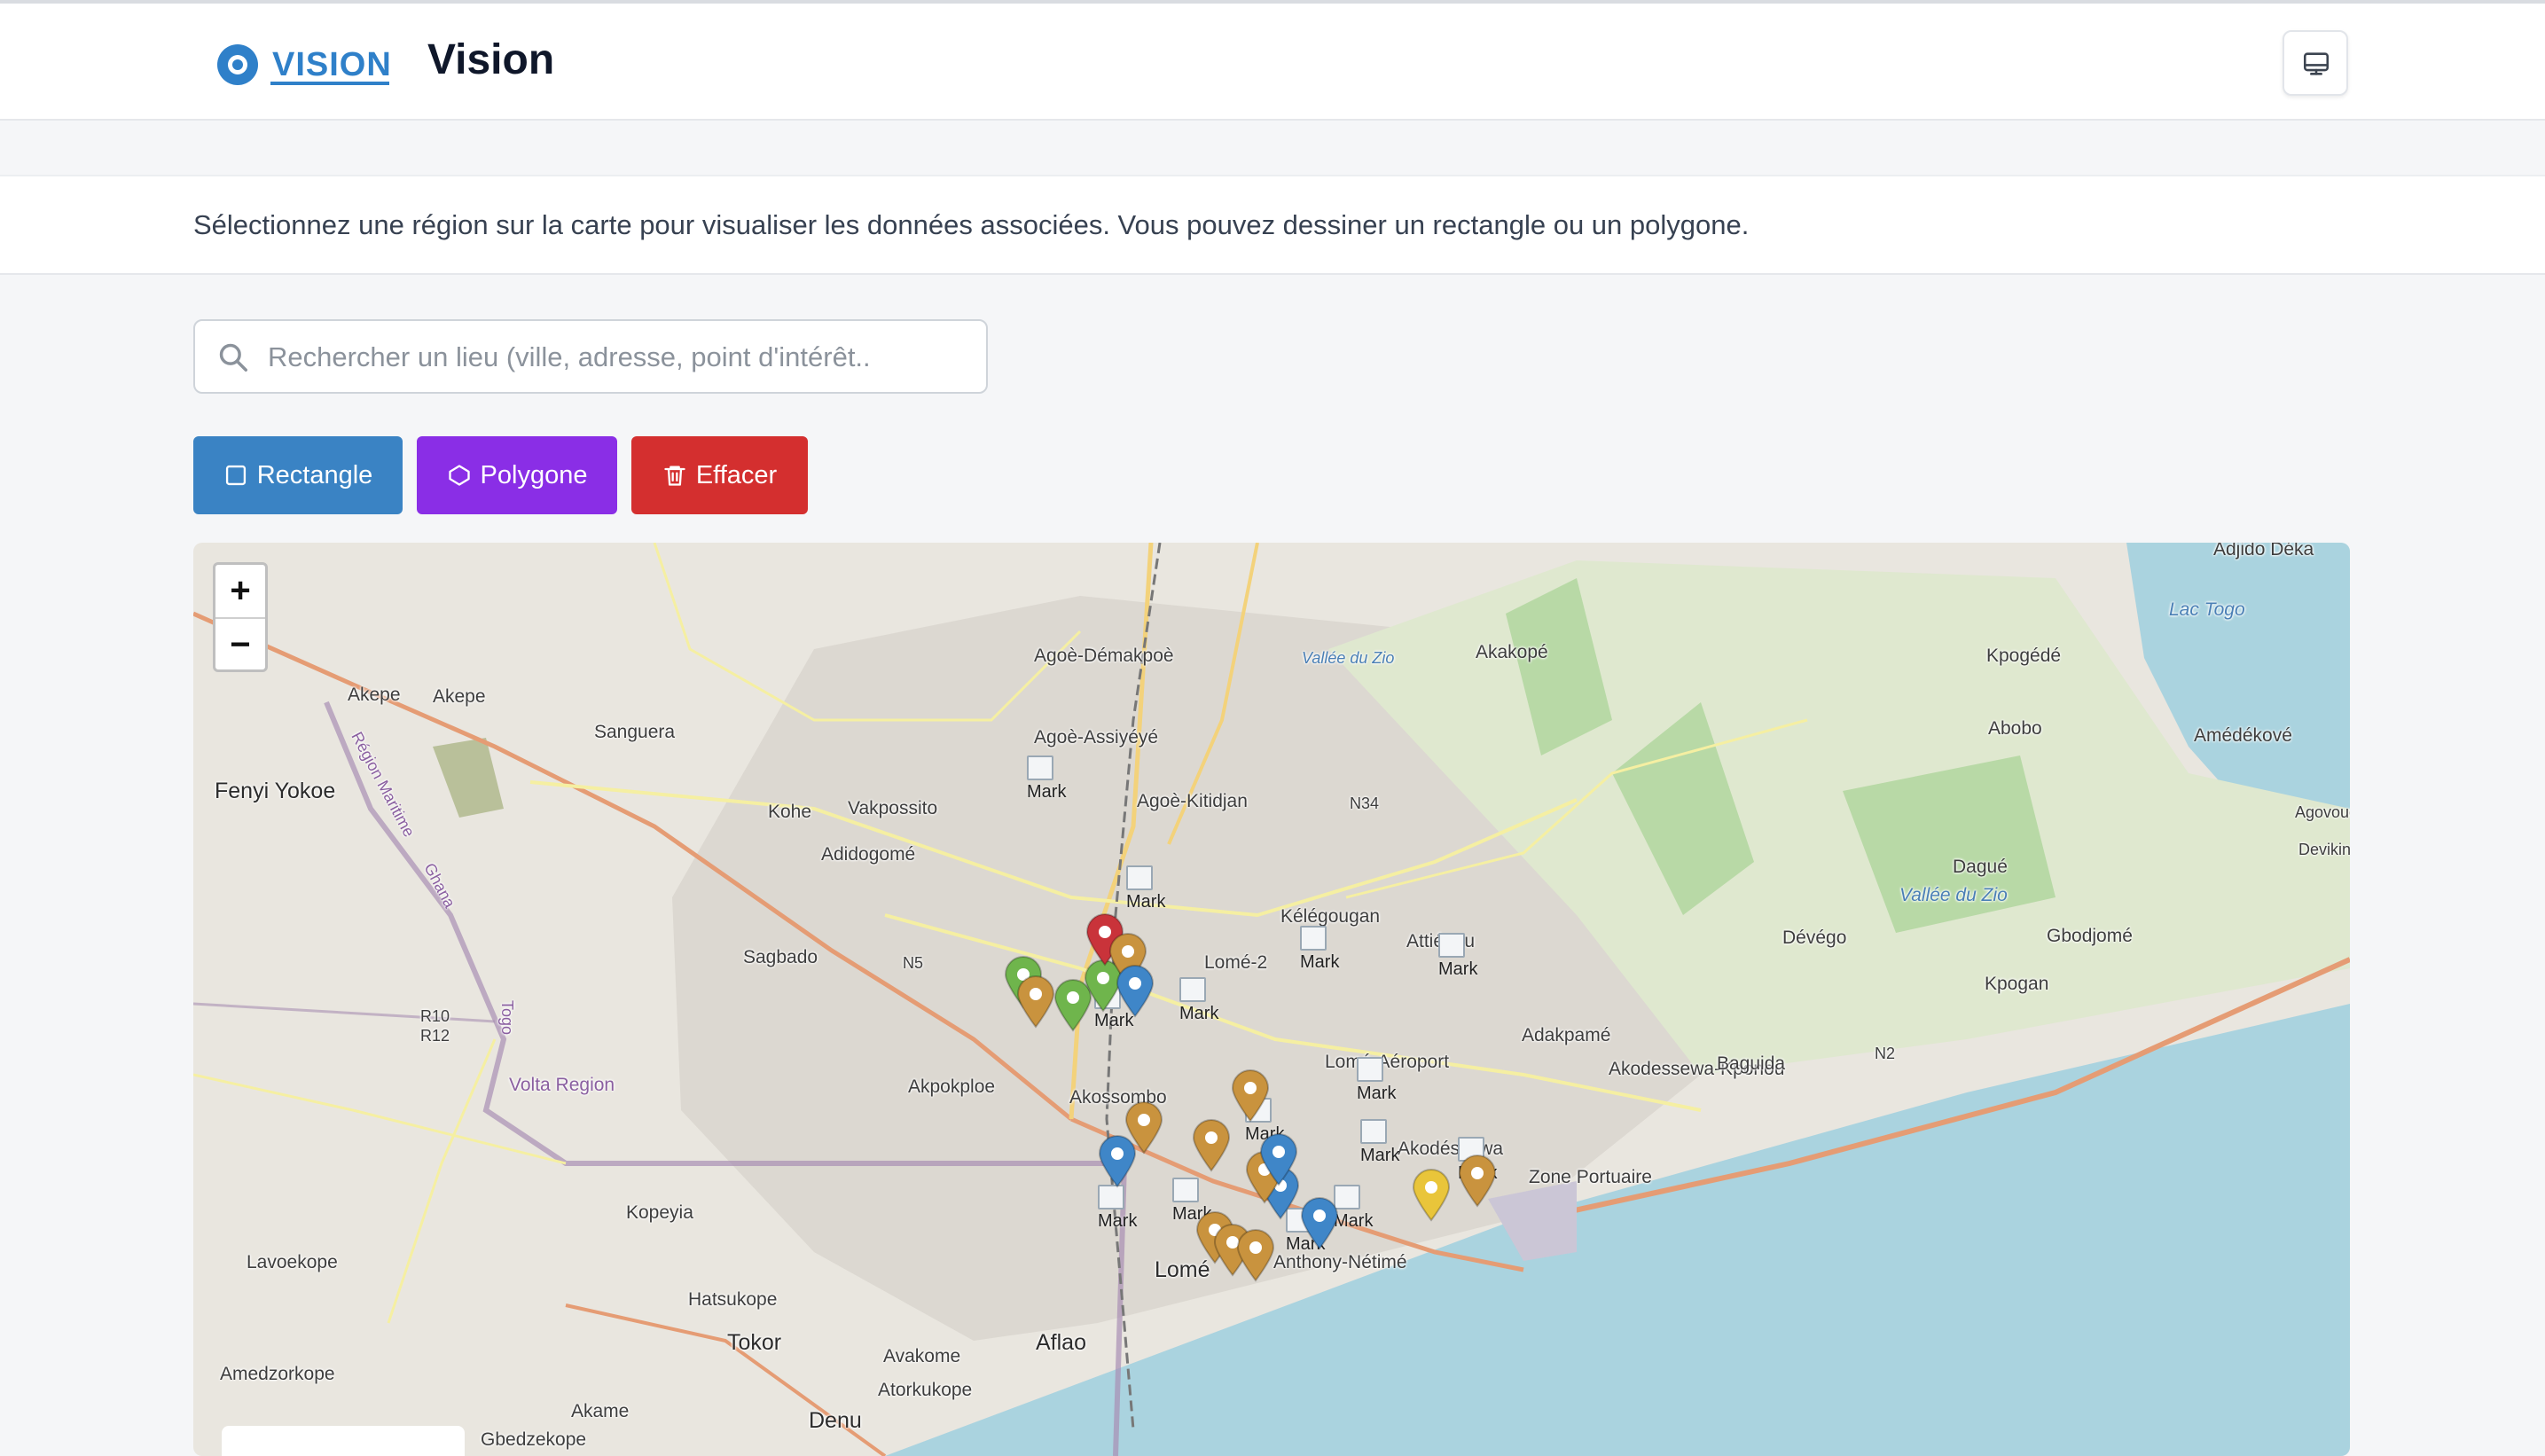 This screenshot has height=1456, width=2545. I want to click on place-label: Lac Togo, so click(2207, 609).